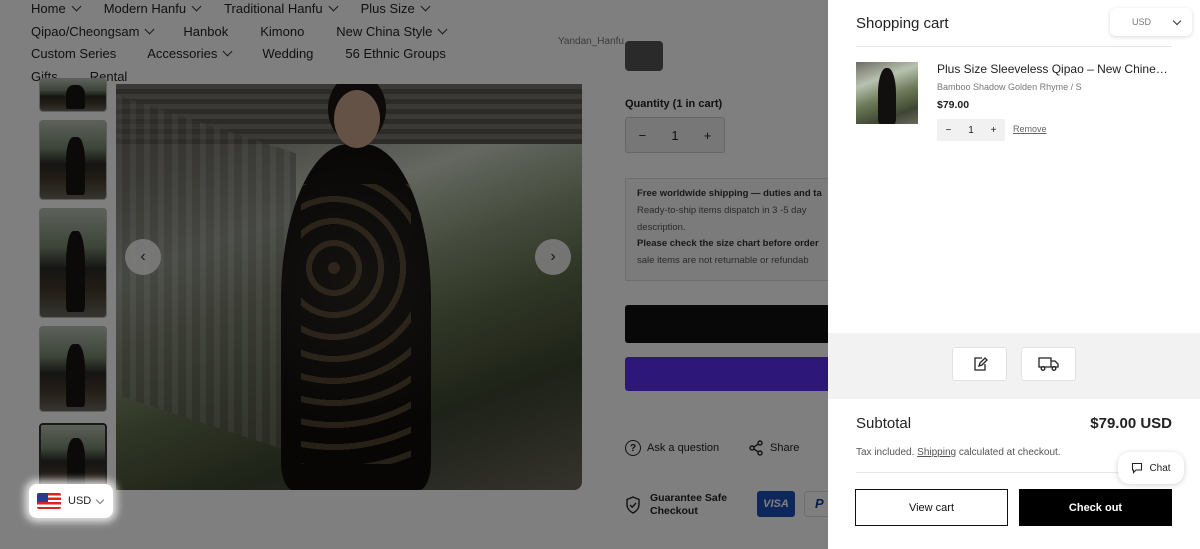 The width and height of the screenshot is (1200, 549). I want to click on us-flag-icon, so click(49, 501).